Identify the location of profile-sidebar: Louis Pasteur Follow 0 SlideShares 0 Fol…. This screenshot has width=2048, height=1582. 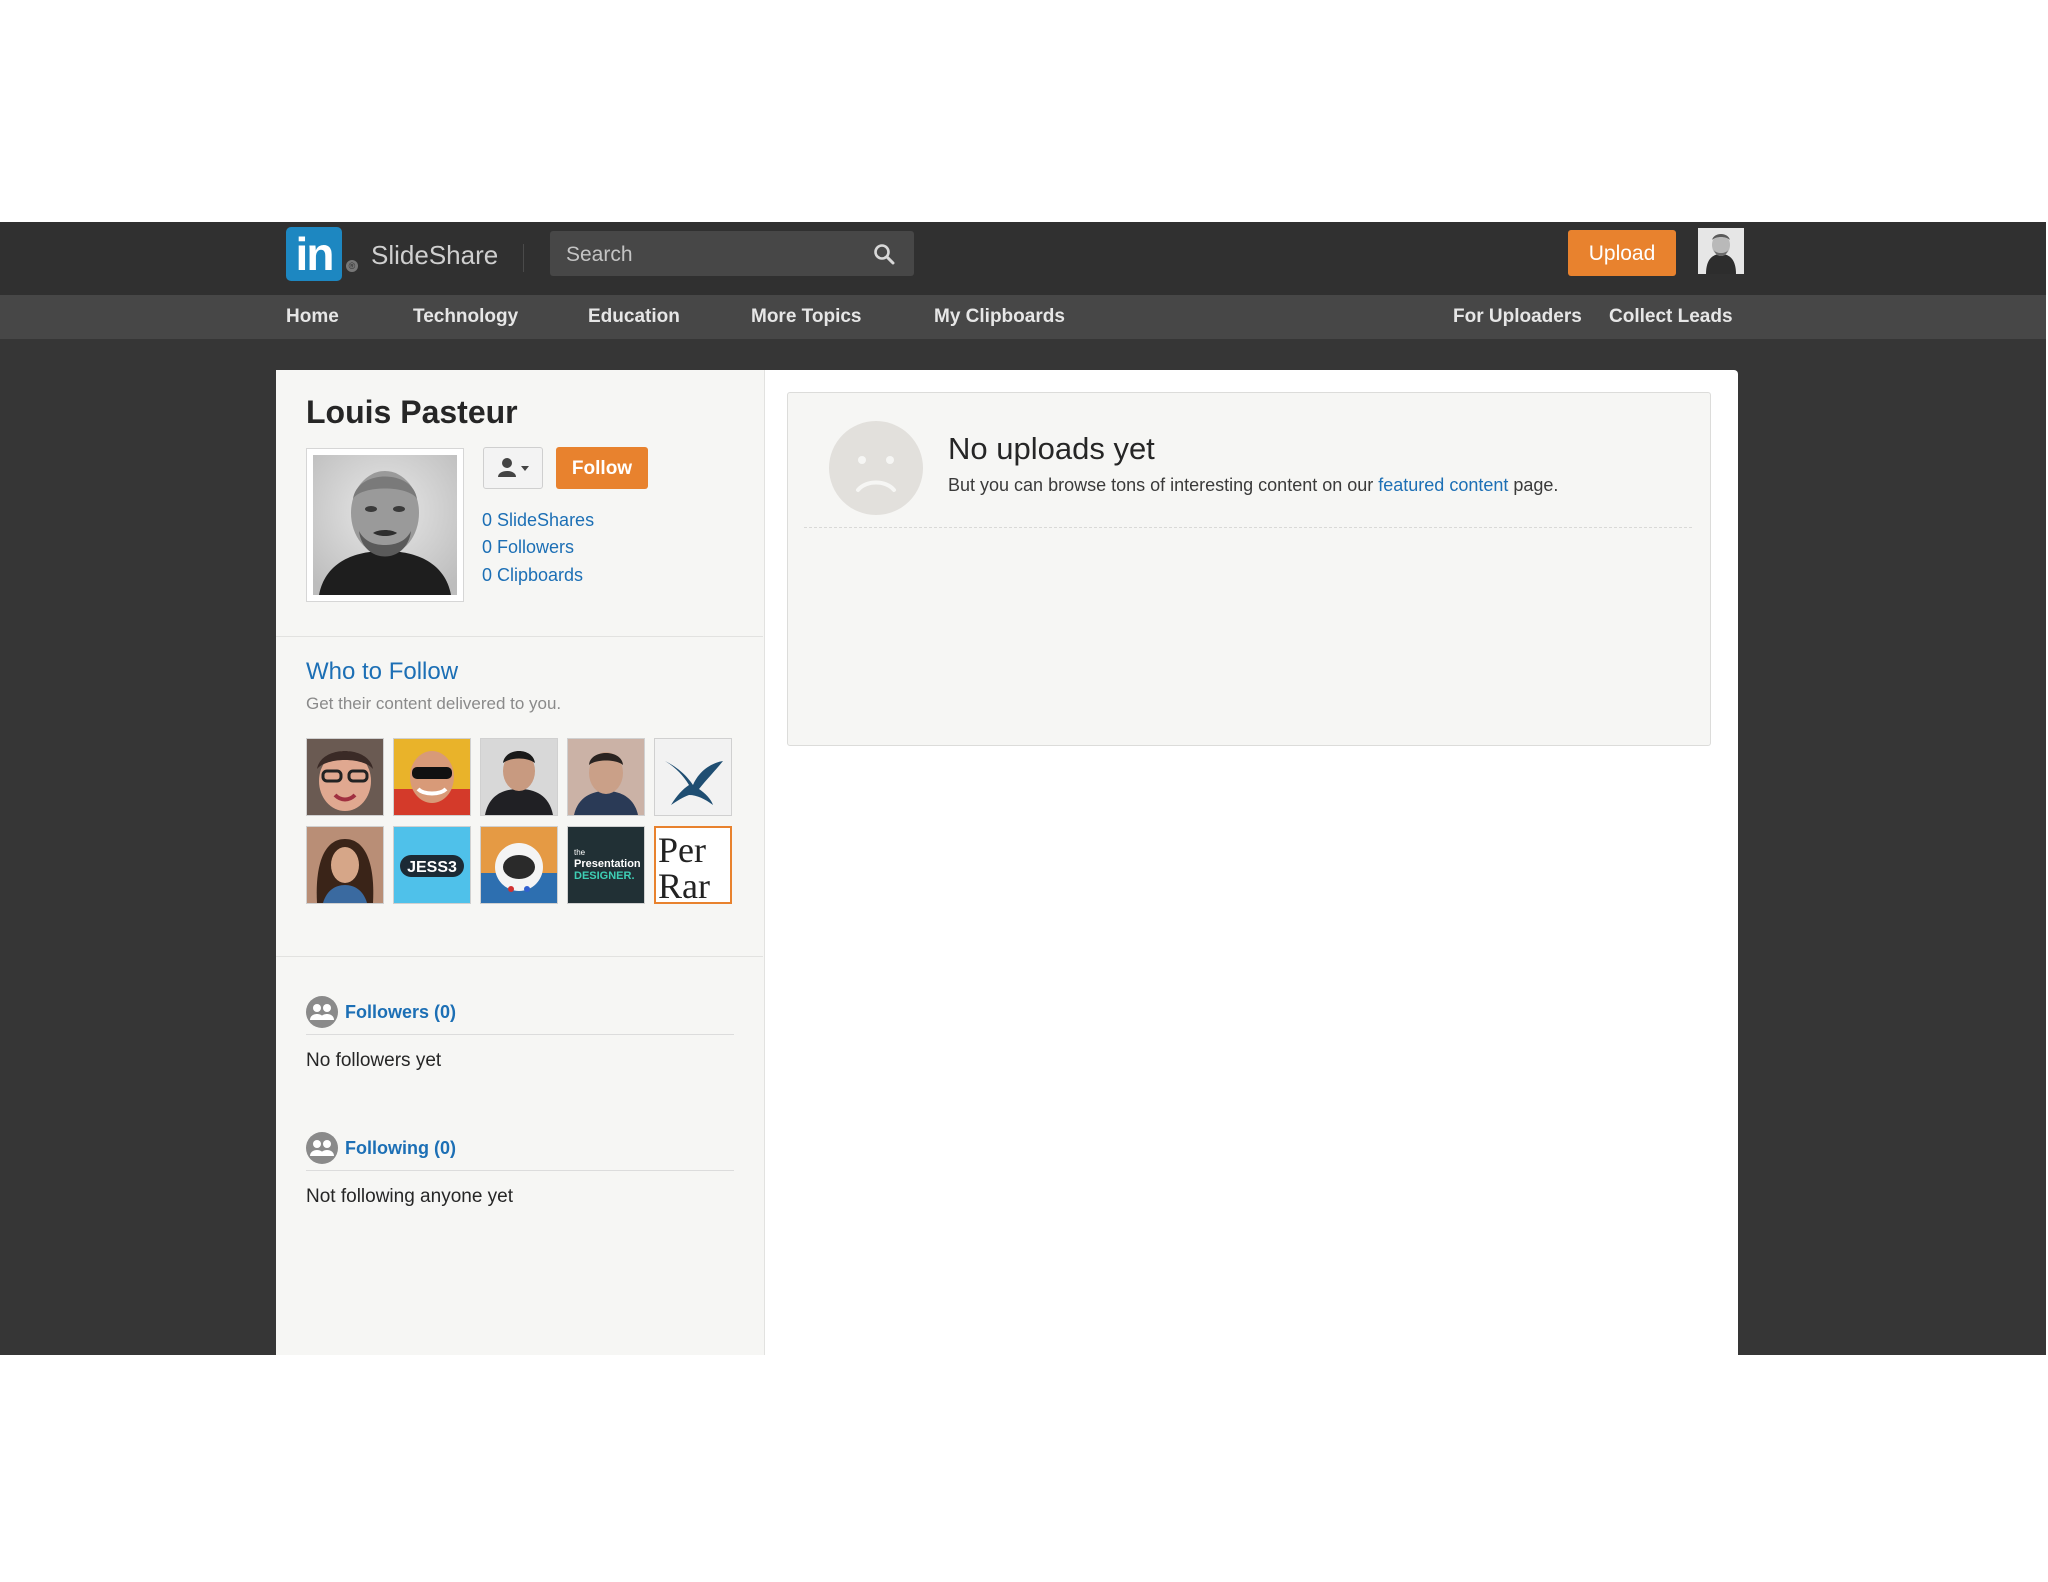
(520, 862).